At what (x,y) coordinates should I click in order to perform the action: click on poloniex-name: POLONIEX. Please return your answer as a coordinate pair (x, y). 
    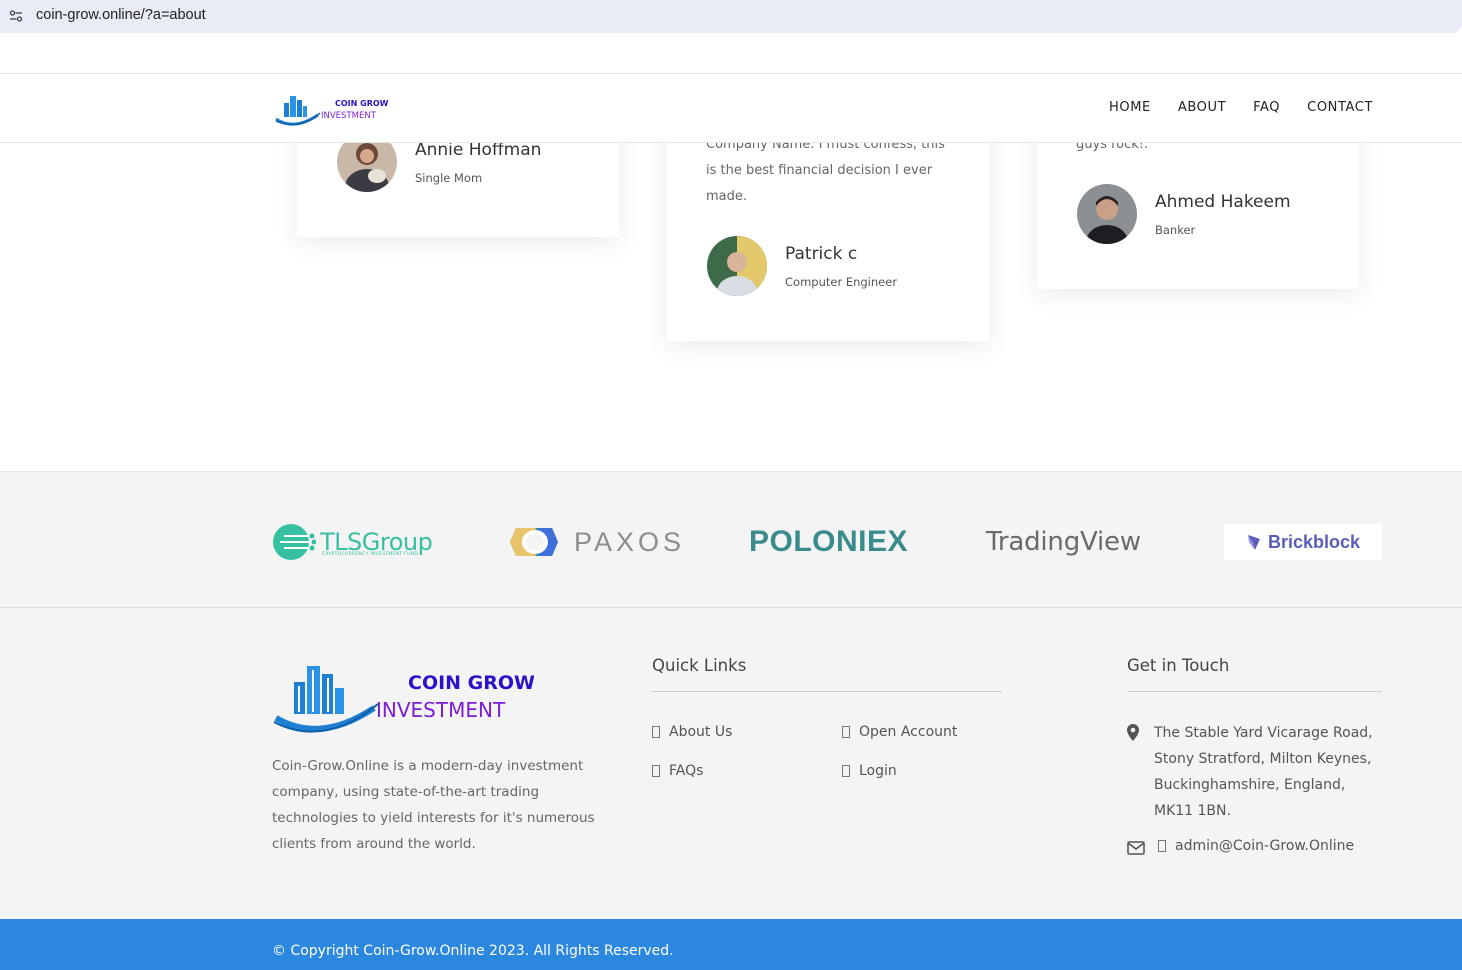
    Looking at the image, I should click on (829, 541).